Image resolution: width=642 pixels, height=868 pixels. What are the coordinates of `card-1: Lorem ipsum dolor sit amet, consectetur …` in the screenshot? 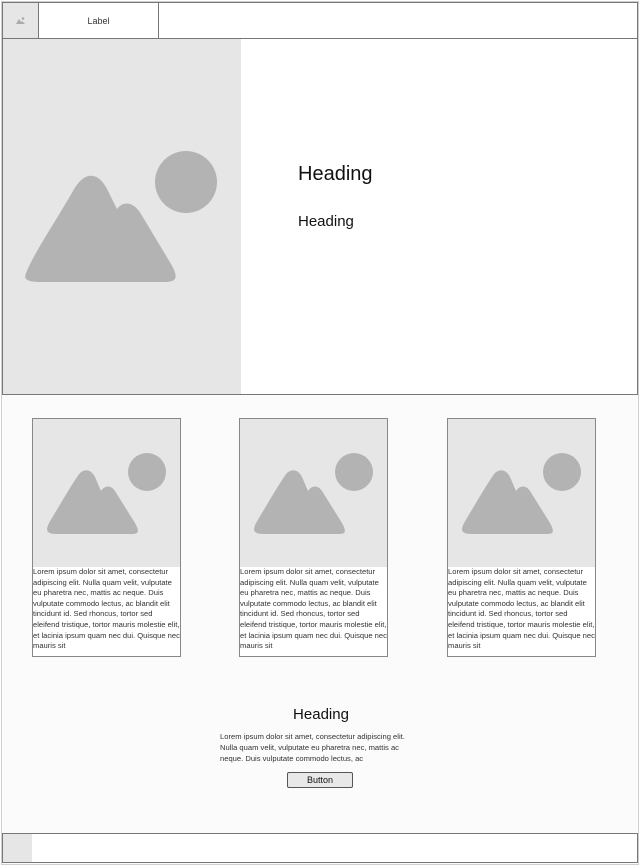 It's located at (106, 537).